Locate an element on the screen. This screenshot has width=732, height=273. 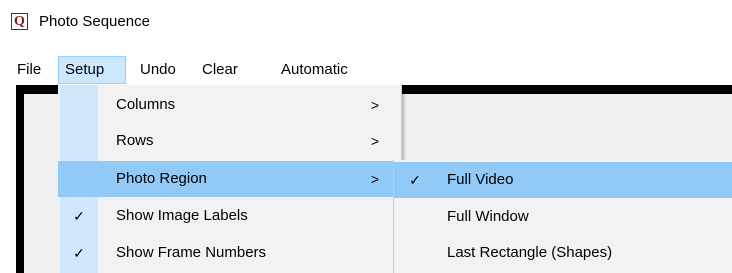
menu-undo: Undo is located at coordinates (158, 70).